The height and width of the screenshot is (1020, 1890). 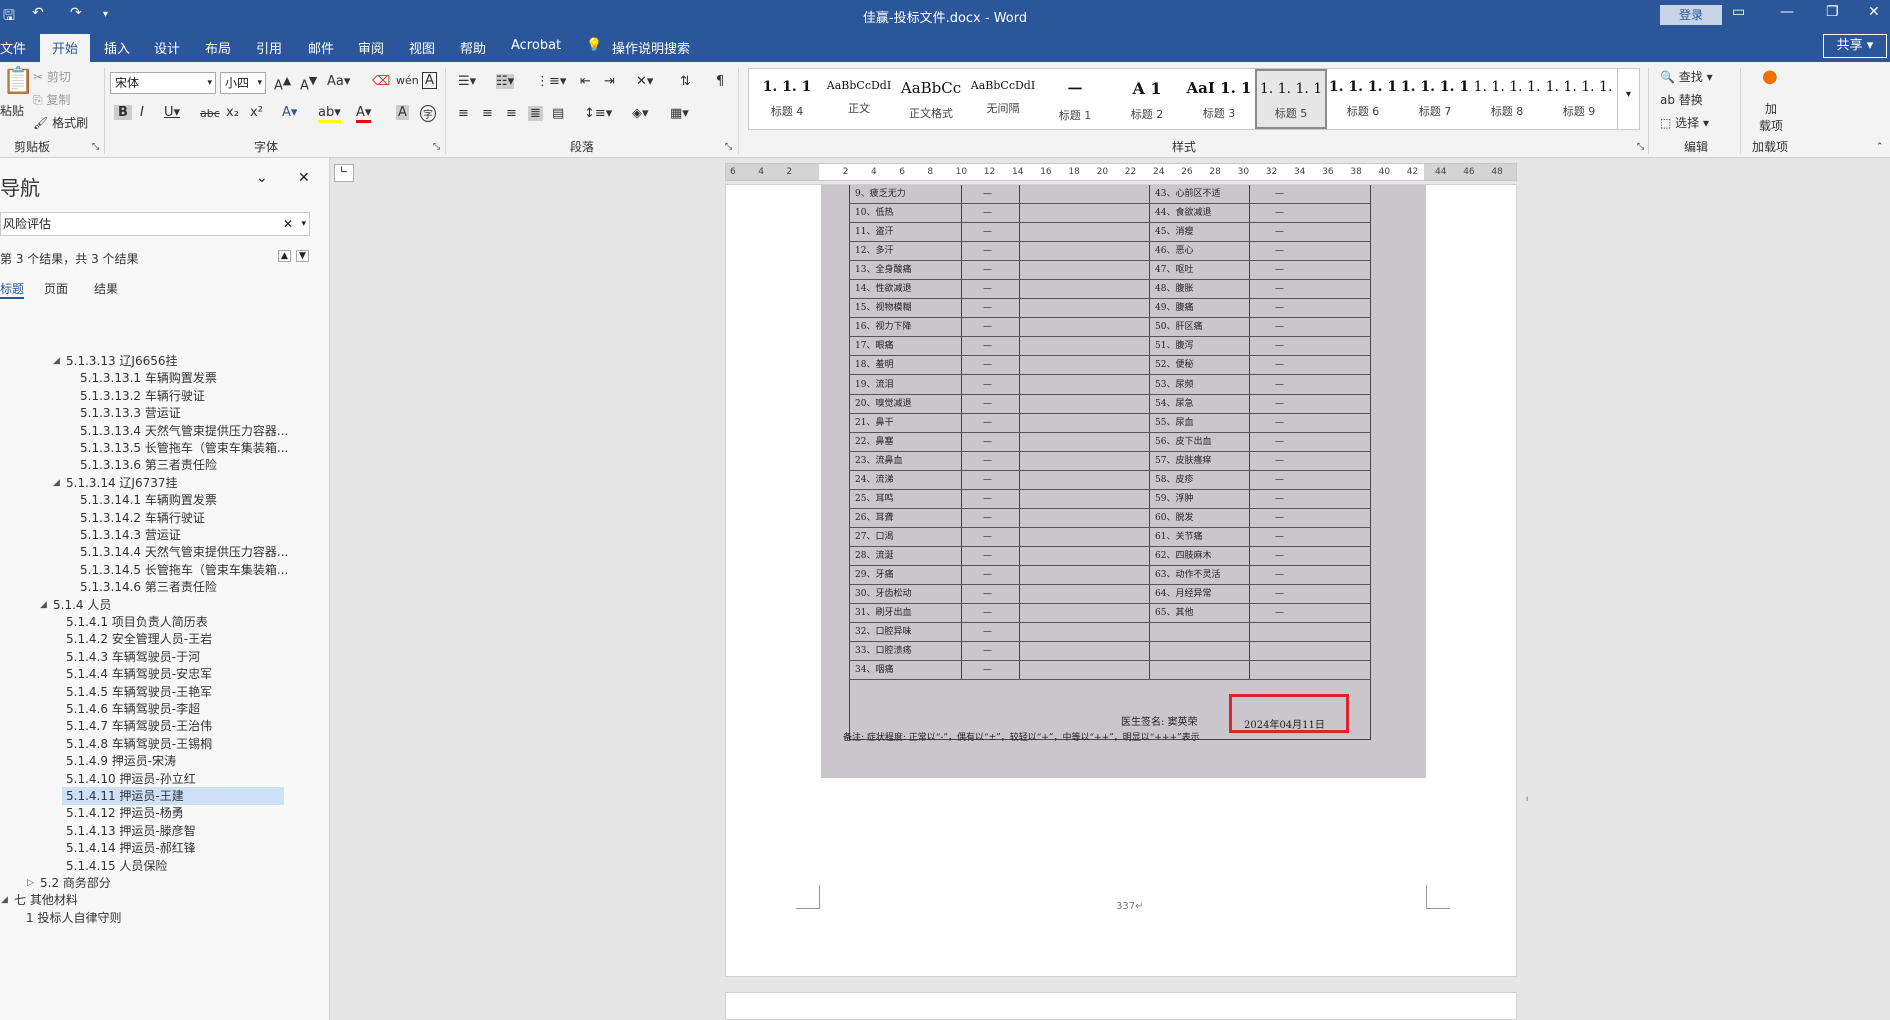 What do you see at coordinates (381, 81) in the screenshot?
I see `clear-formatting-icon: ⌫` at bounding box center [381, 81].